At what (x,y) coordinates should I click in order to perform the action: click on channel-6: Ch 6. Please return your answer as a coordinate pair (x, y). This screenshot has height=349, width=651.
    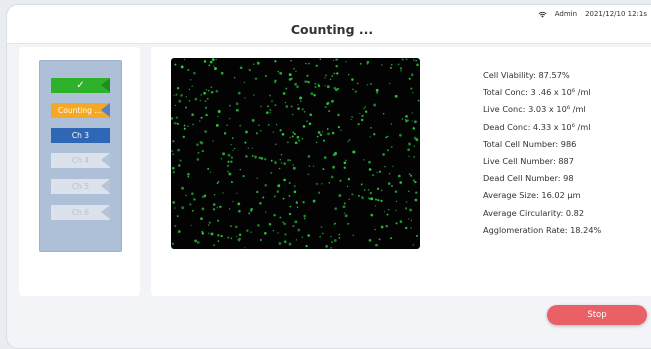
    Looking at the image, I should click on (80, 212).